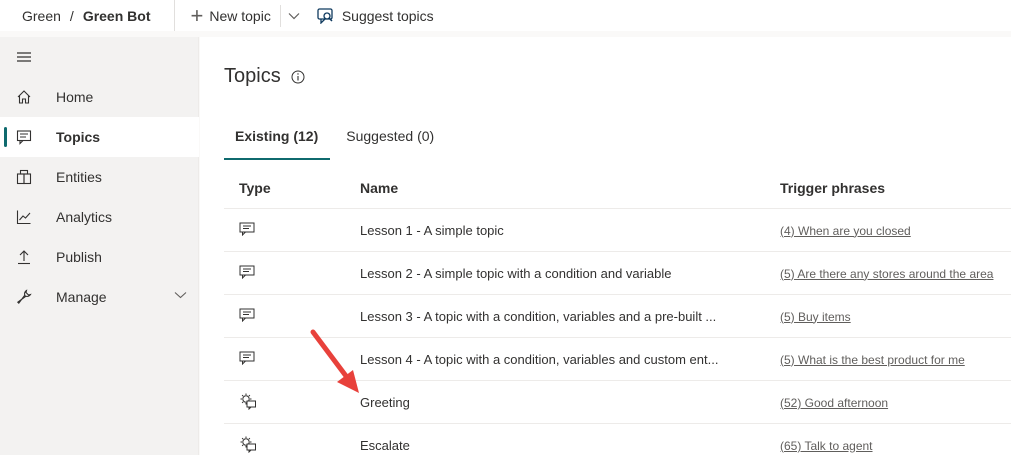  I want to click on column-header-name: Name, so click(570, 188).